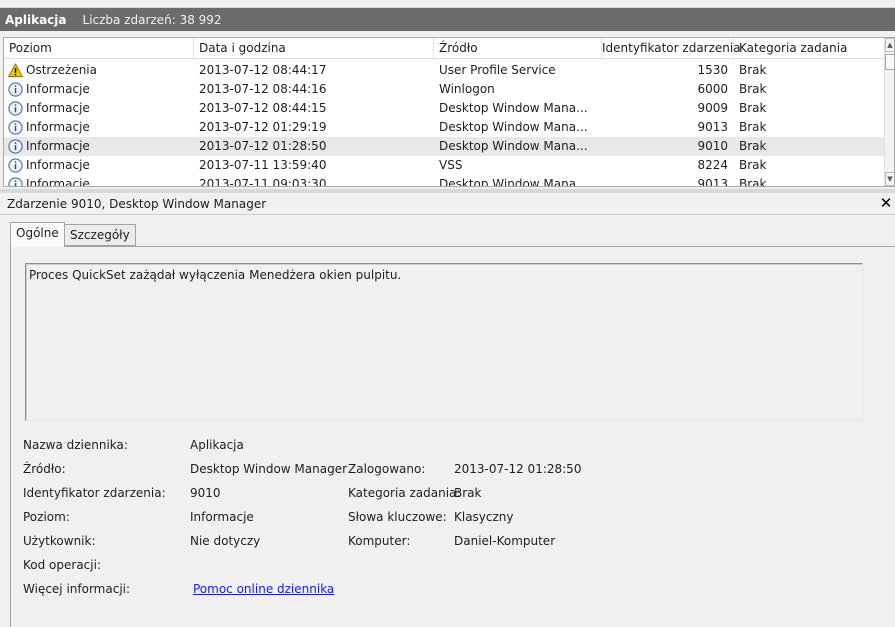 The image size is (895, 627). What do you see at coordinates (44, 469) in the screenshot?
I see `source-label: Źródło:` at bounding box center [44, 469].